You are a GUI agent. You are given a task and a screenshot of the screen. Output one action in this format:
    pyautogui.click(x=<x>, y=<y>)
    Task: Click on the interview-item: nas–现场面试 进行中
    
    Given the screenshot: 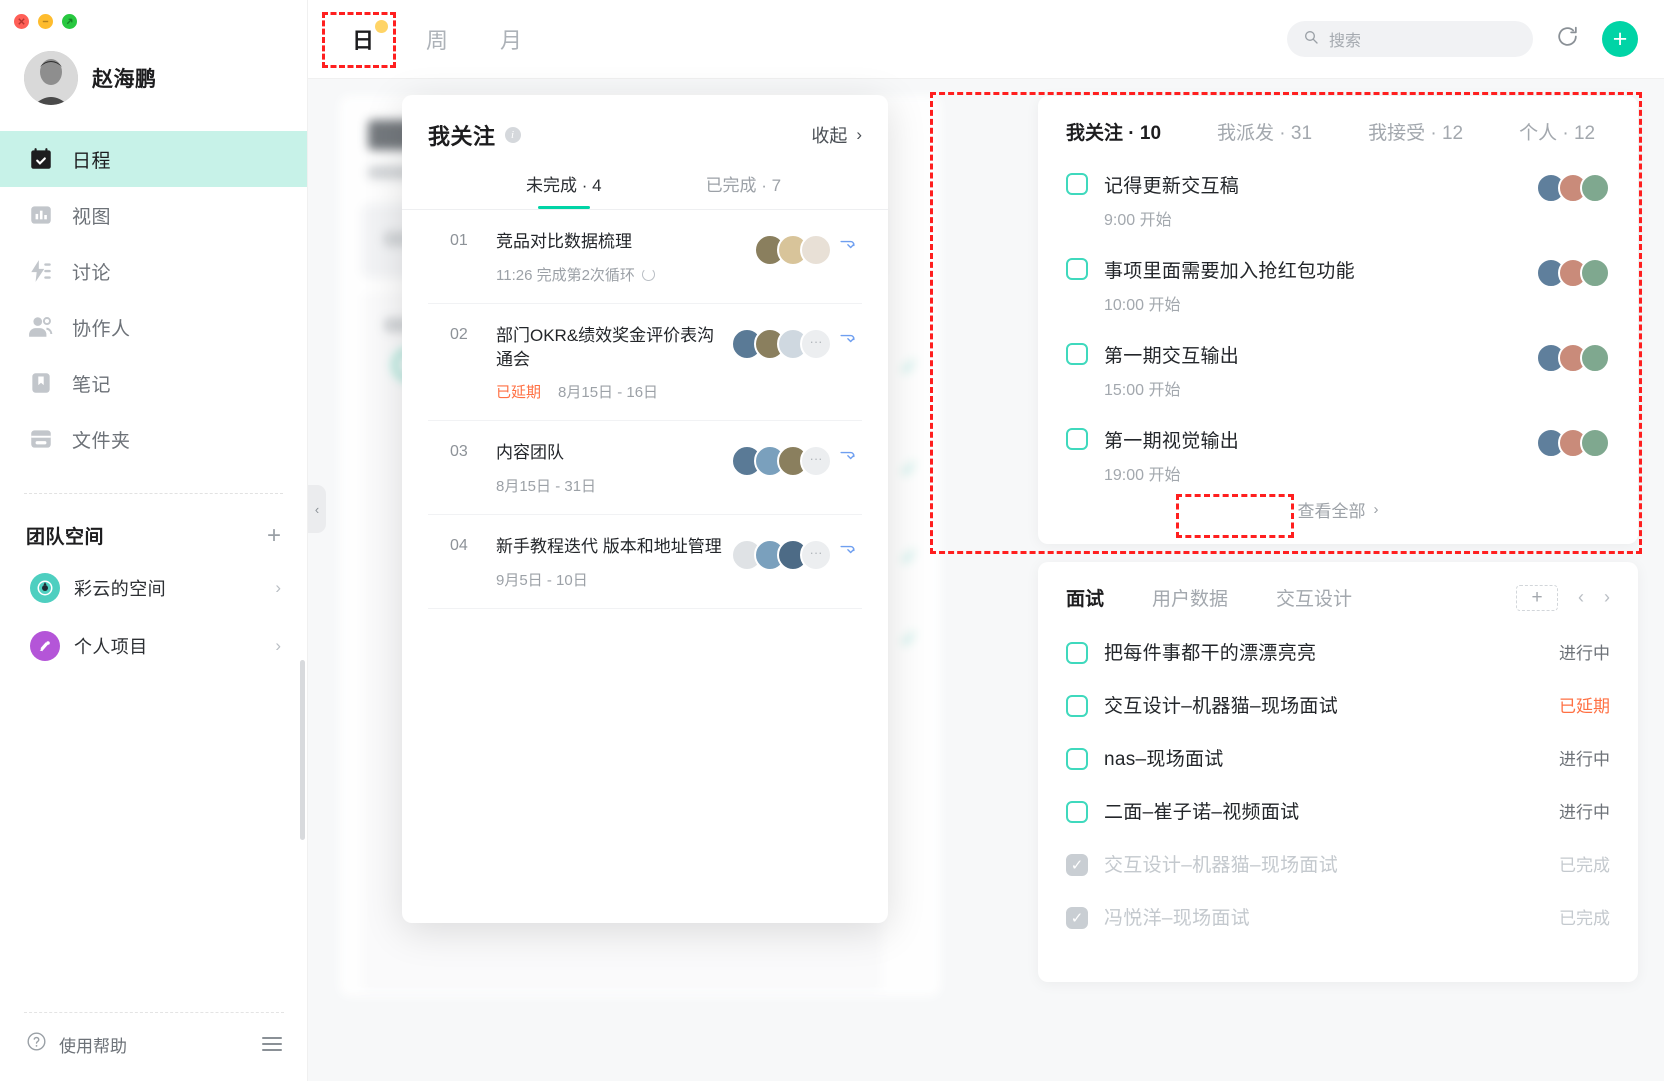 What is the action you would take?
    pyautogui.click(x=1338, y=757)
    